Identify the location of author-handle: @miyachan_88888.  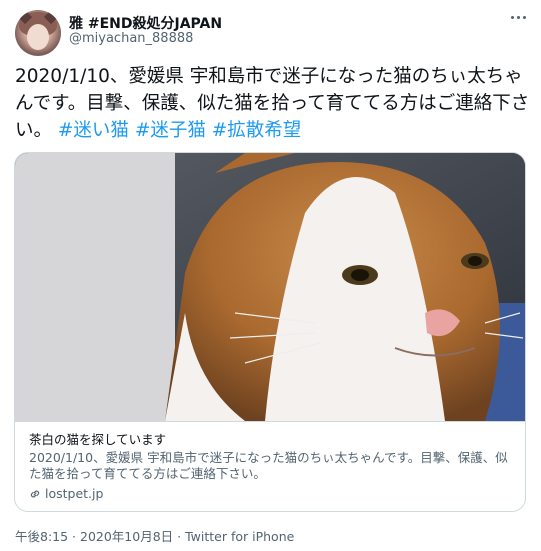
(131, 38).